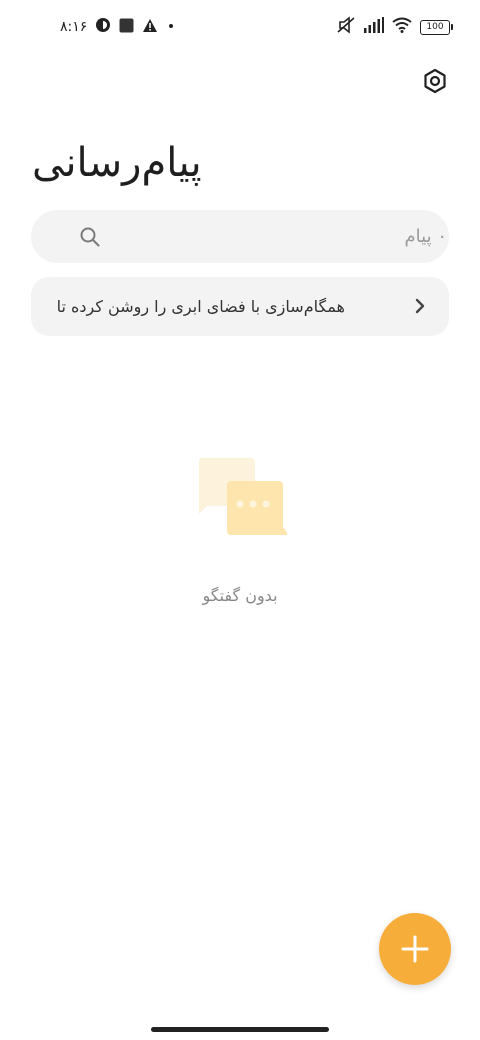 The image size is (480, 1040). What do you see at coordinates (374, 27) in the screenshot?
I see `signal-icon` at bounding box center [374, 27].